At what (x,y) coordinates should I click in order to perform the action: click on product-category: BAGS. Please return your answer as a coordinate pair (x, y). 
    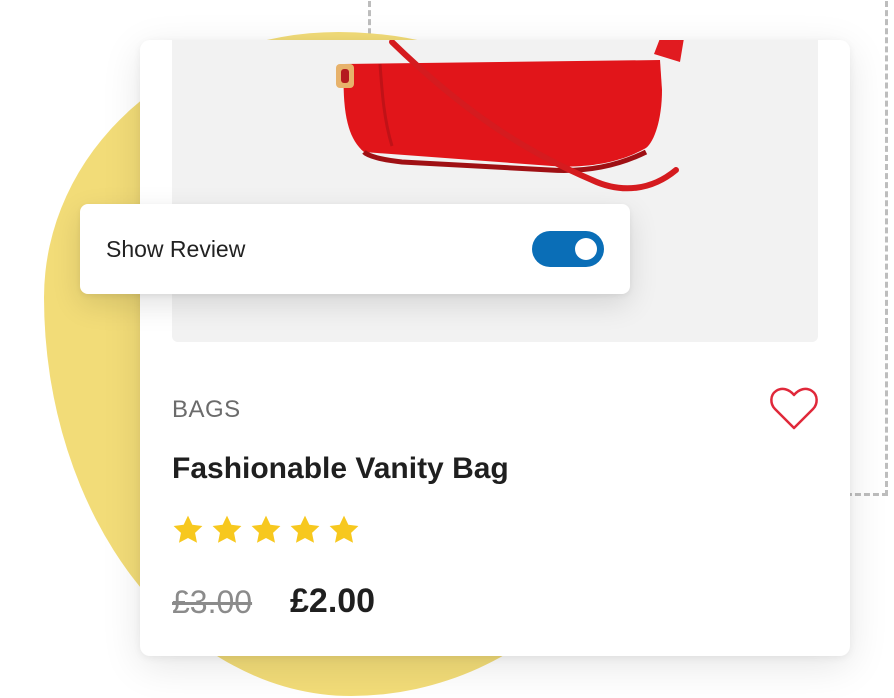
    Looking at the image, I should click on (206, 409).